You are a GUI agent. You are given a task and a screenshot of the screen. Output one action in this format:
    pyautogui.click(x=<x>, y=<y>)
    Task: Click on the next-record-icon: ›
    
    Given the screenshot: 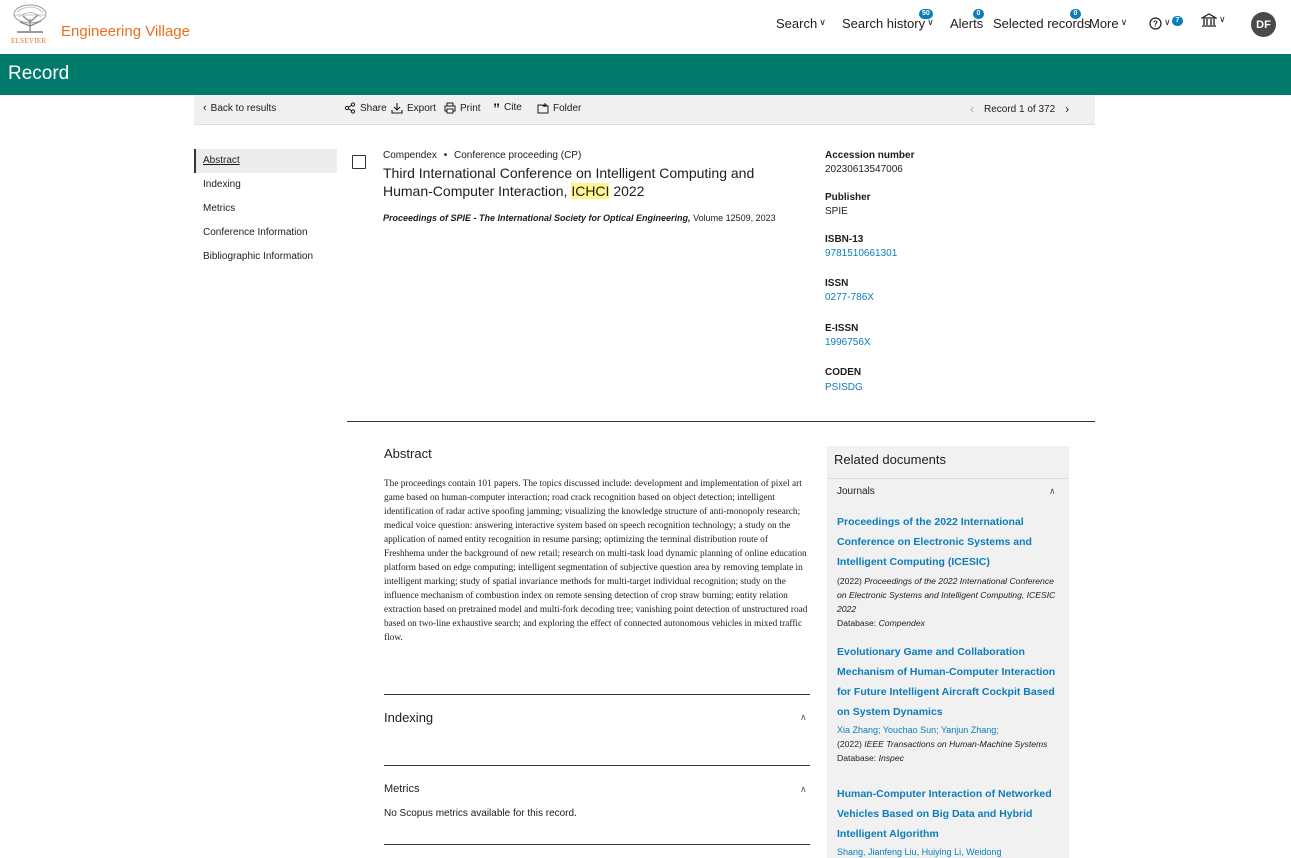 What is the action you would take?
    pyautogui.click(x=1067, y=109)
    